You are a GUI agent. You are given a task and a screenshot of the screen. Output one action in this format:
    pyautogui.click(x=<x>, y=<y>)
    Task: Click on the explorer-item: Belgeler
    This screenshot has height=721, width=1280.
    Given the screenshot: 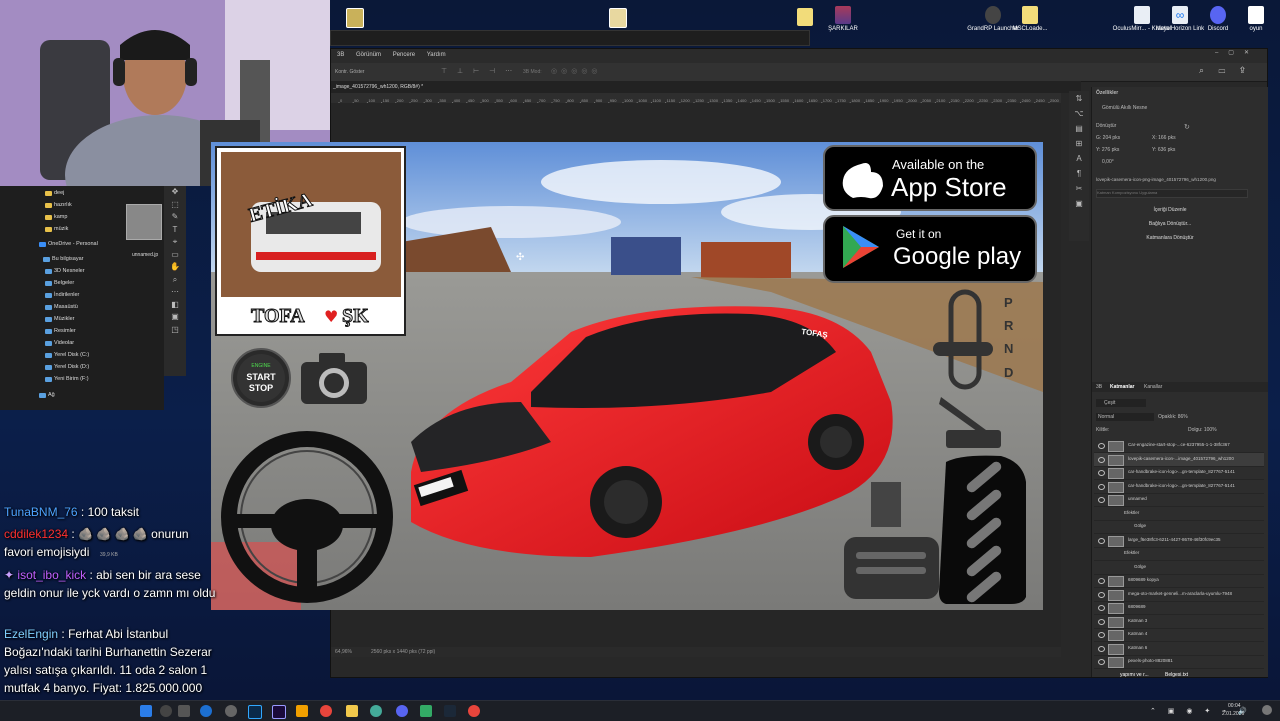 What is the action you would take?
    pyautogui.click(x=64, y=283)
    